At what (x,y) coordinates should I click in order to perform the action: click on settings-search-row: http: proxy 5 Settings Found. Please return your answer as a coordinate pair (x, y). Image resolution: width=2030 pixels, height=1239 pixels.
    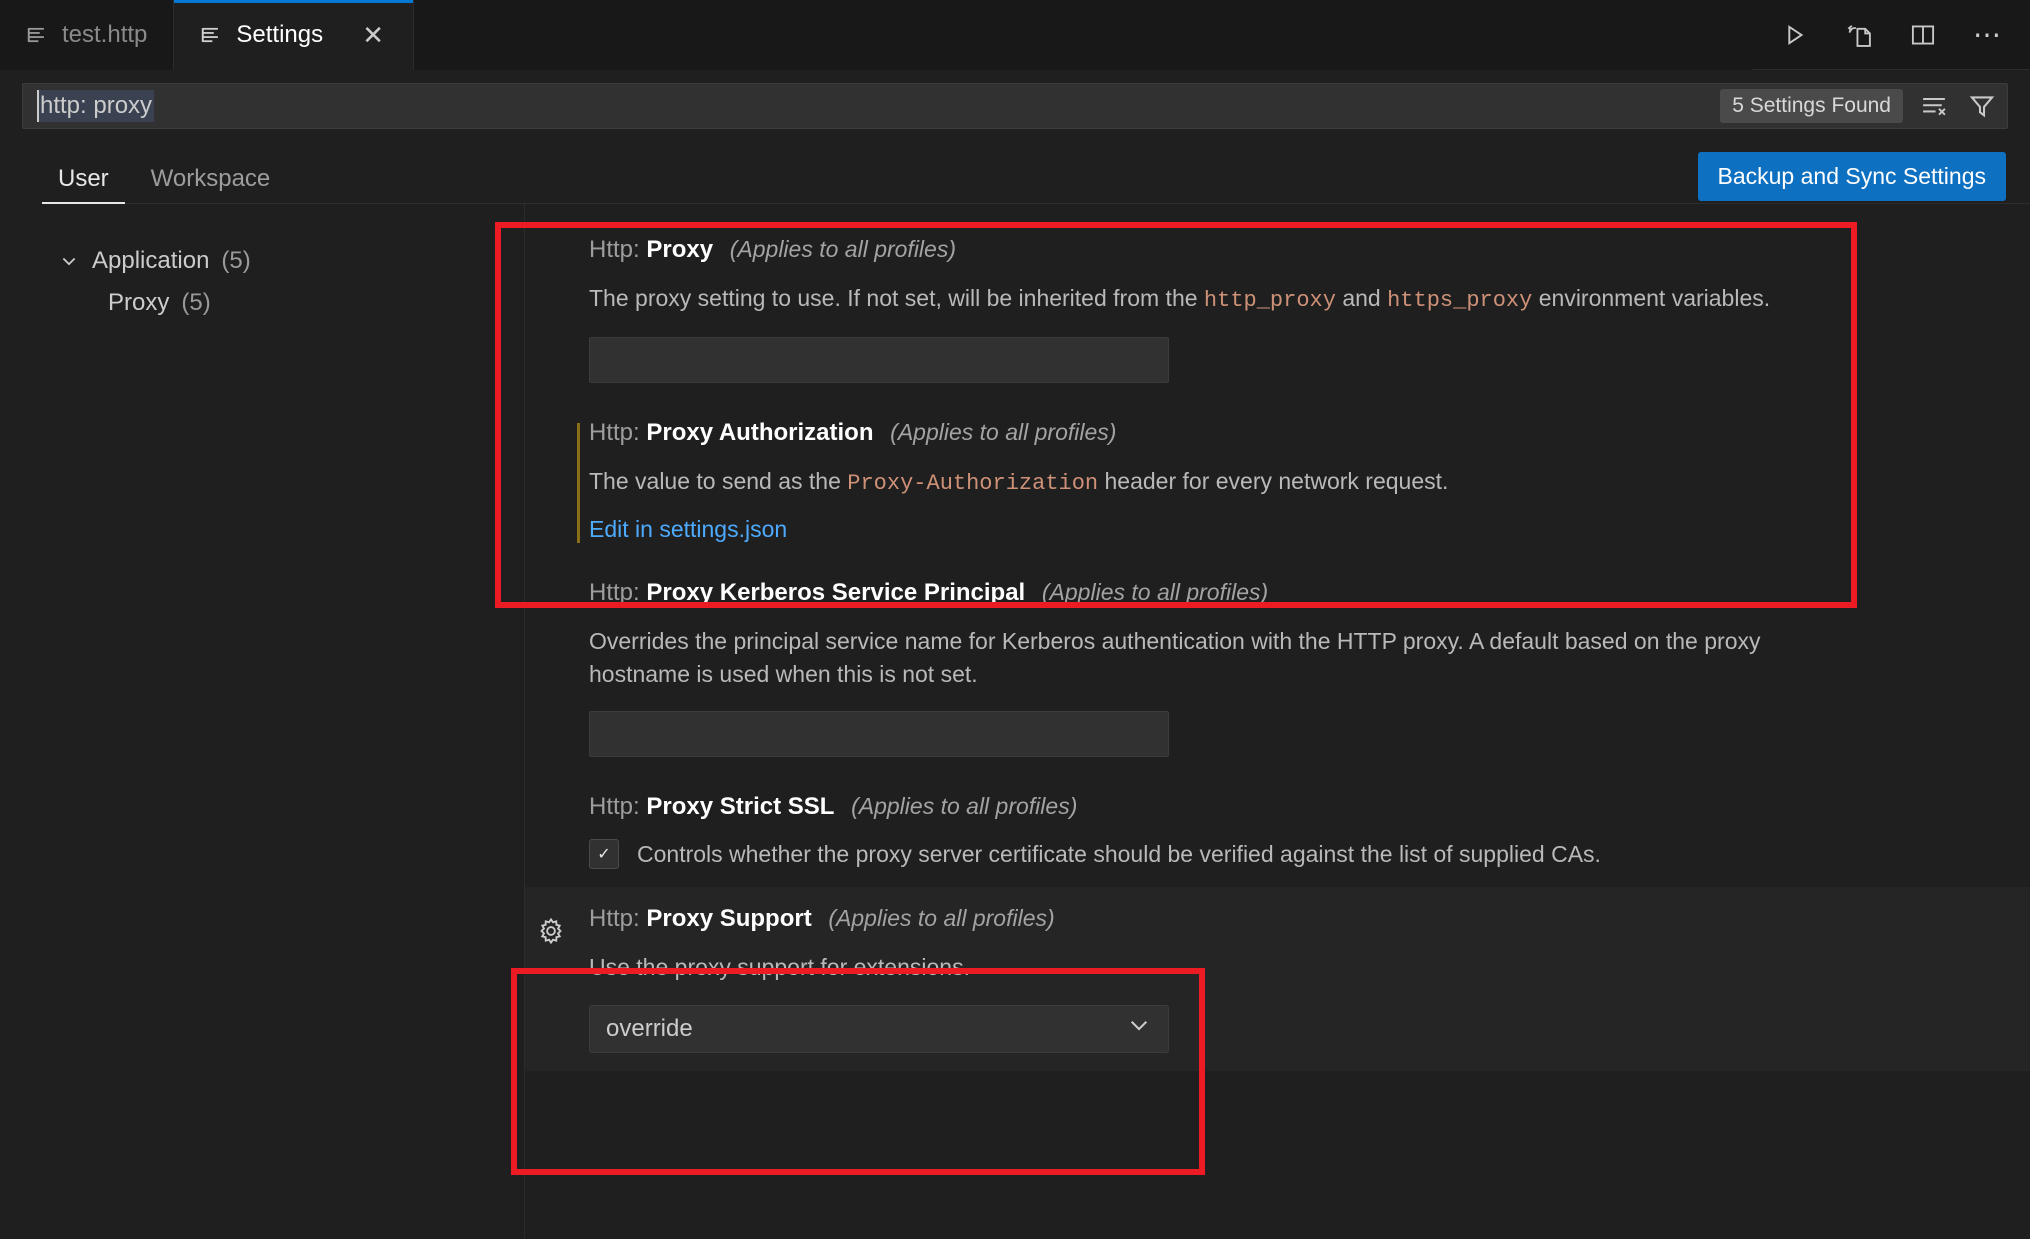
    Looking at the image, I should click on (1015, 106).